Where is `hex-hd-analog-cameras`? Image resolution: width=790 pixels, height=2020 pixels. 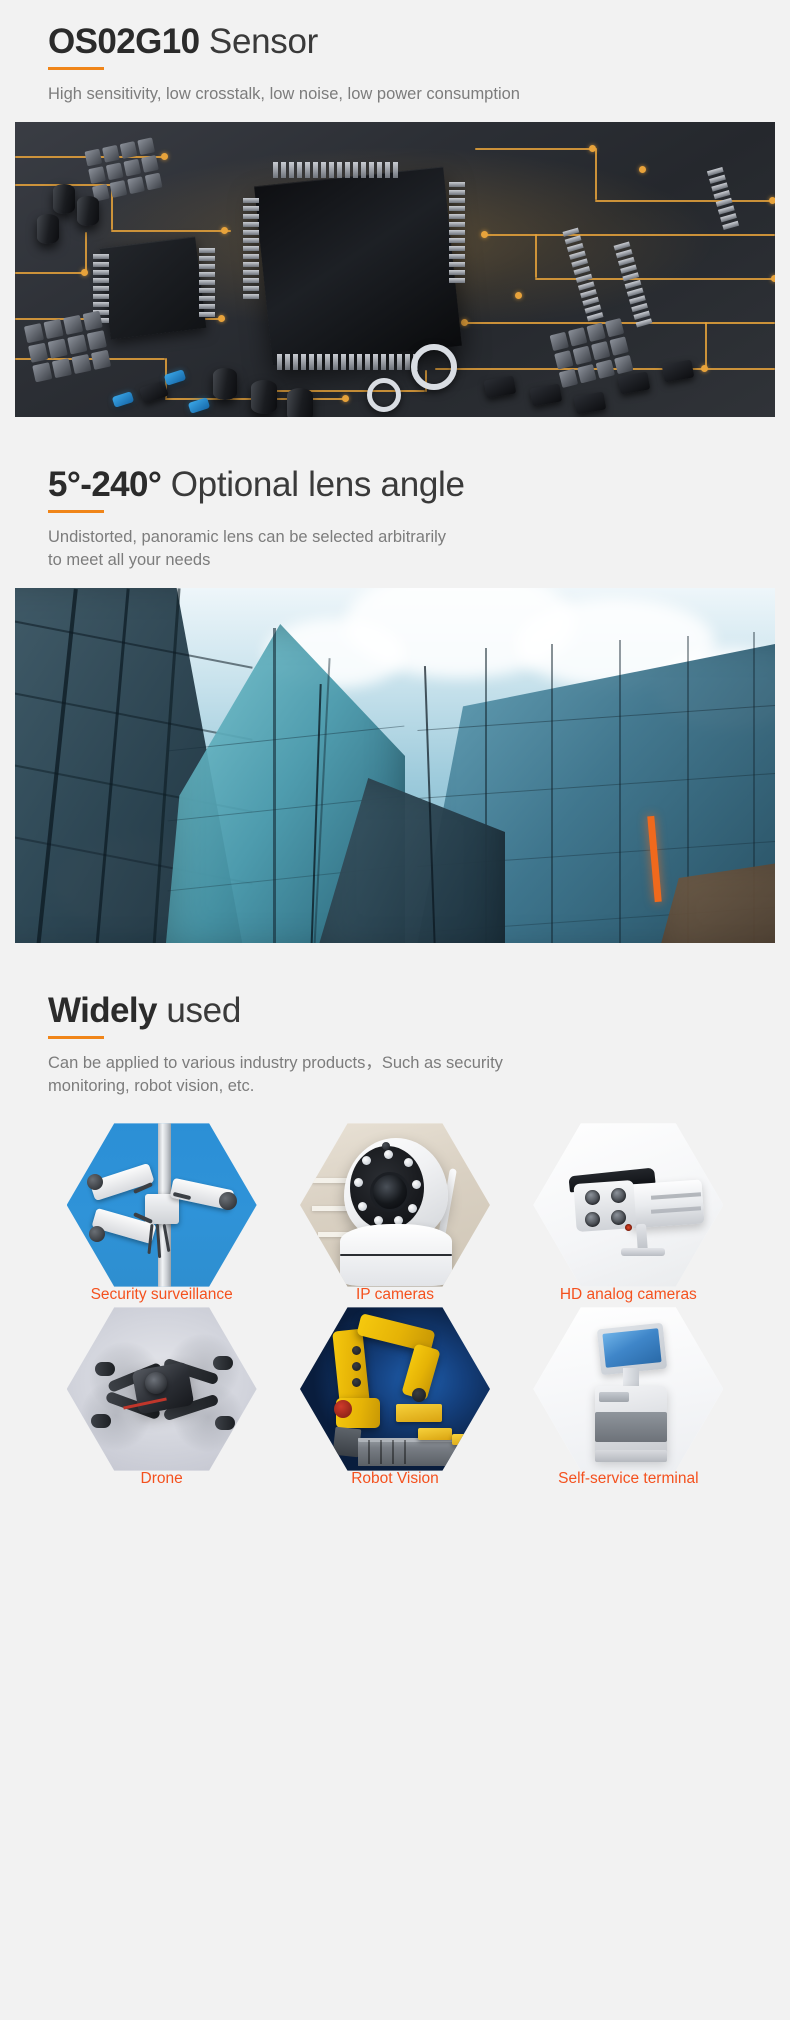 hex-hd-analog-cameras is located at coordinates (628, 1205).